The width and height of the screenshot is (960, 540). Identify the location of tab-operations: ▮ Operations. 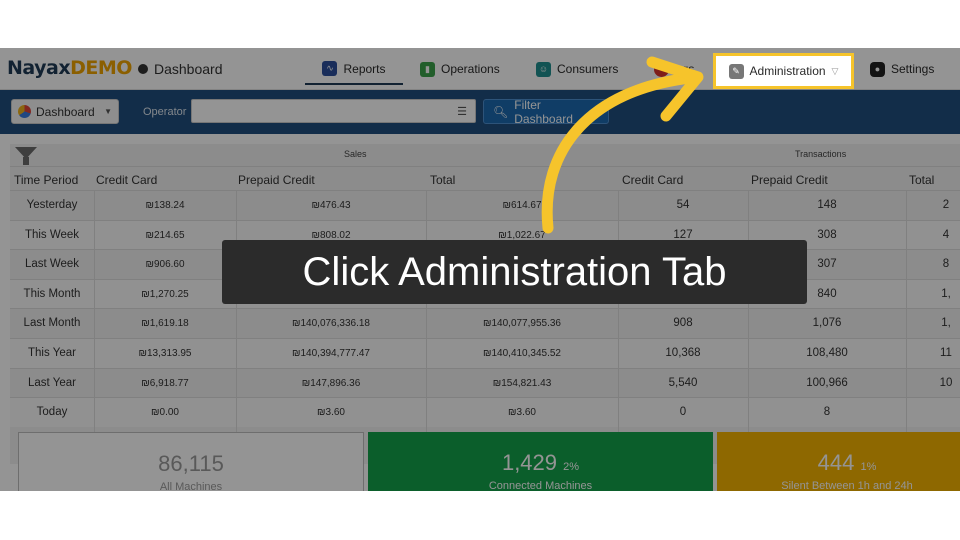
(460, 69).